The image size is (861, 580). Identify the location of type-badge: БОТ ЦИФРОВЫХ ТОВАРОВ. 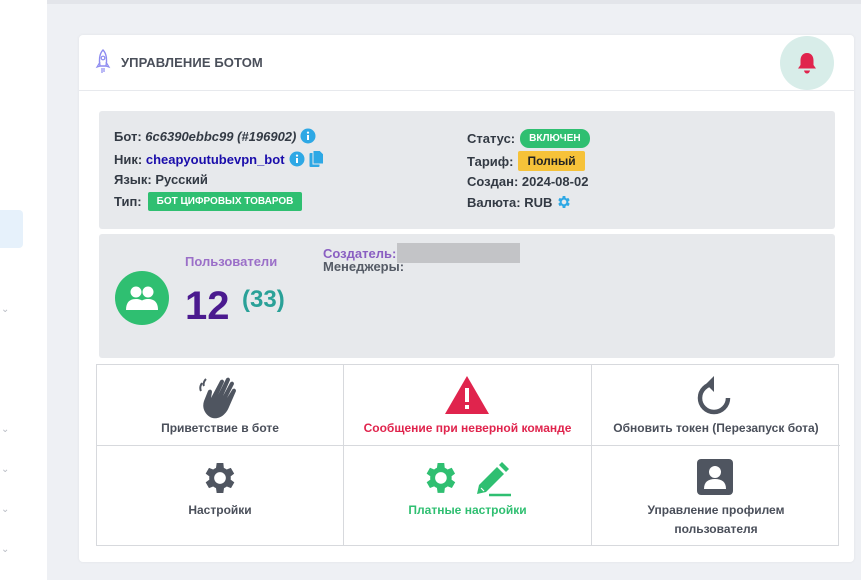
(225, 201).